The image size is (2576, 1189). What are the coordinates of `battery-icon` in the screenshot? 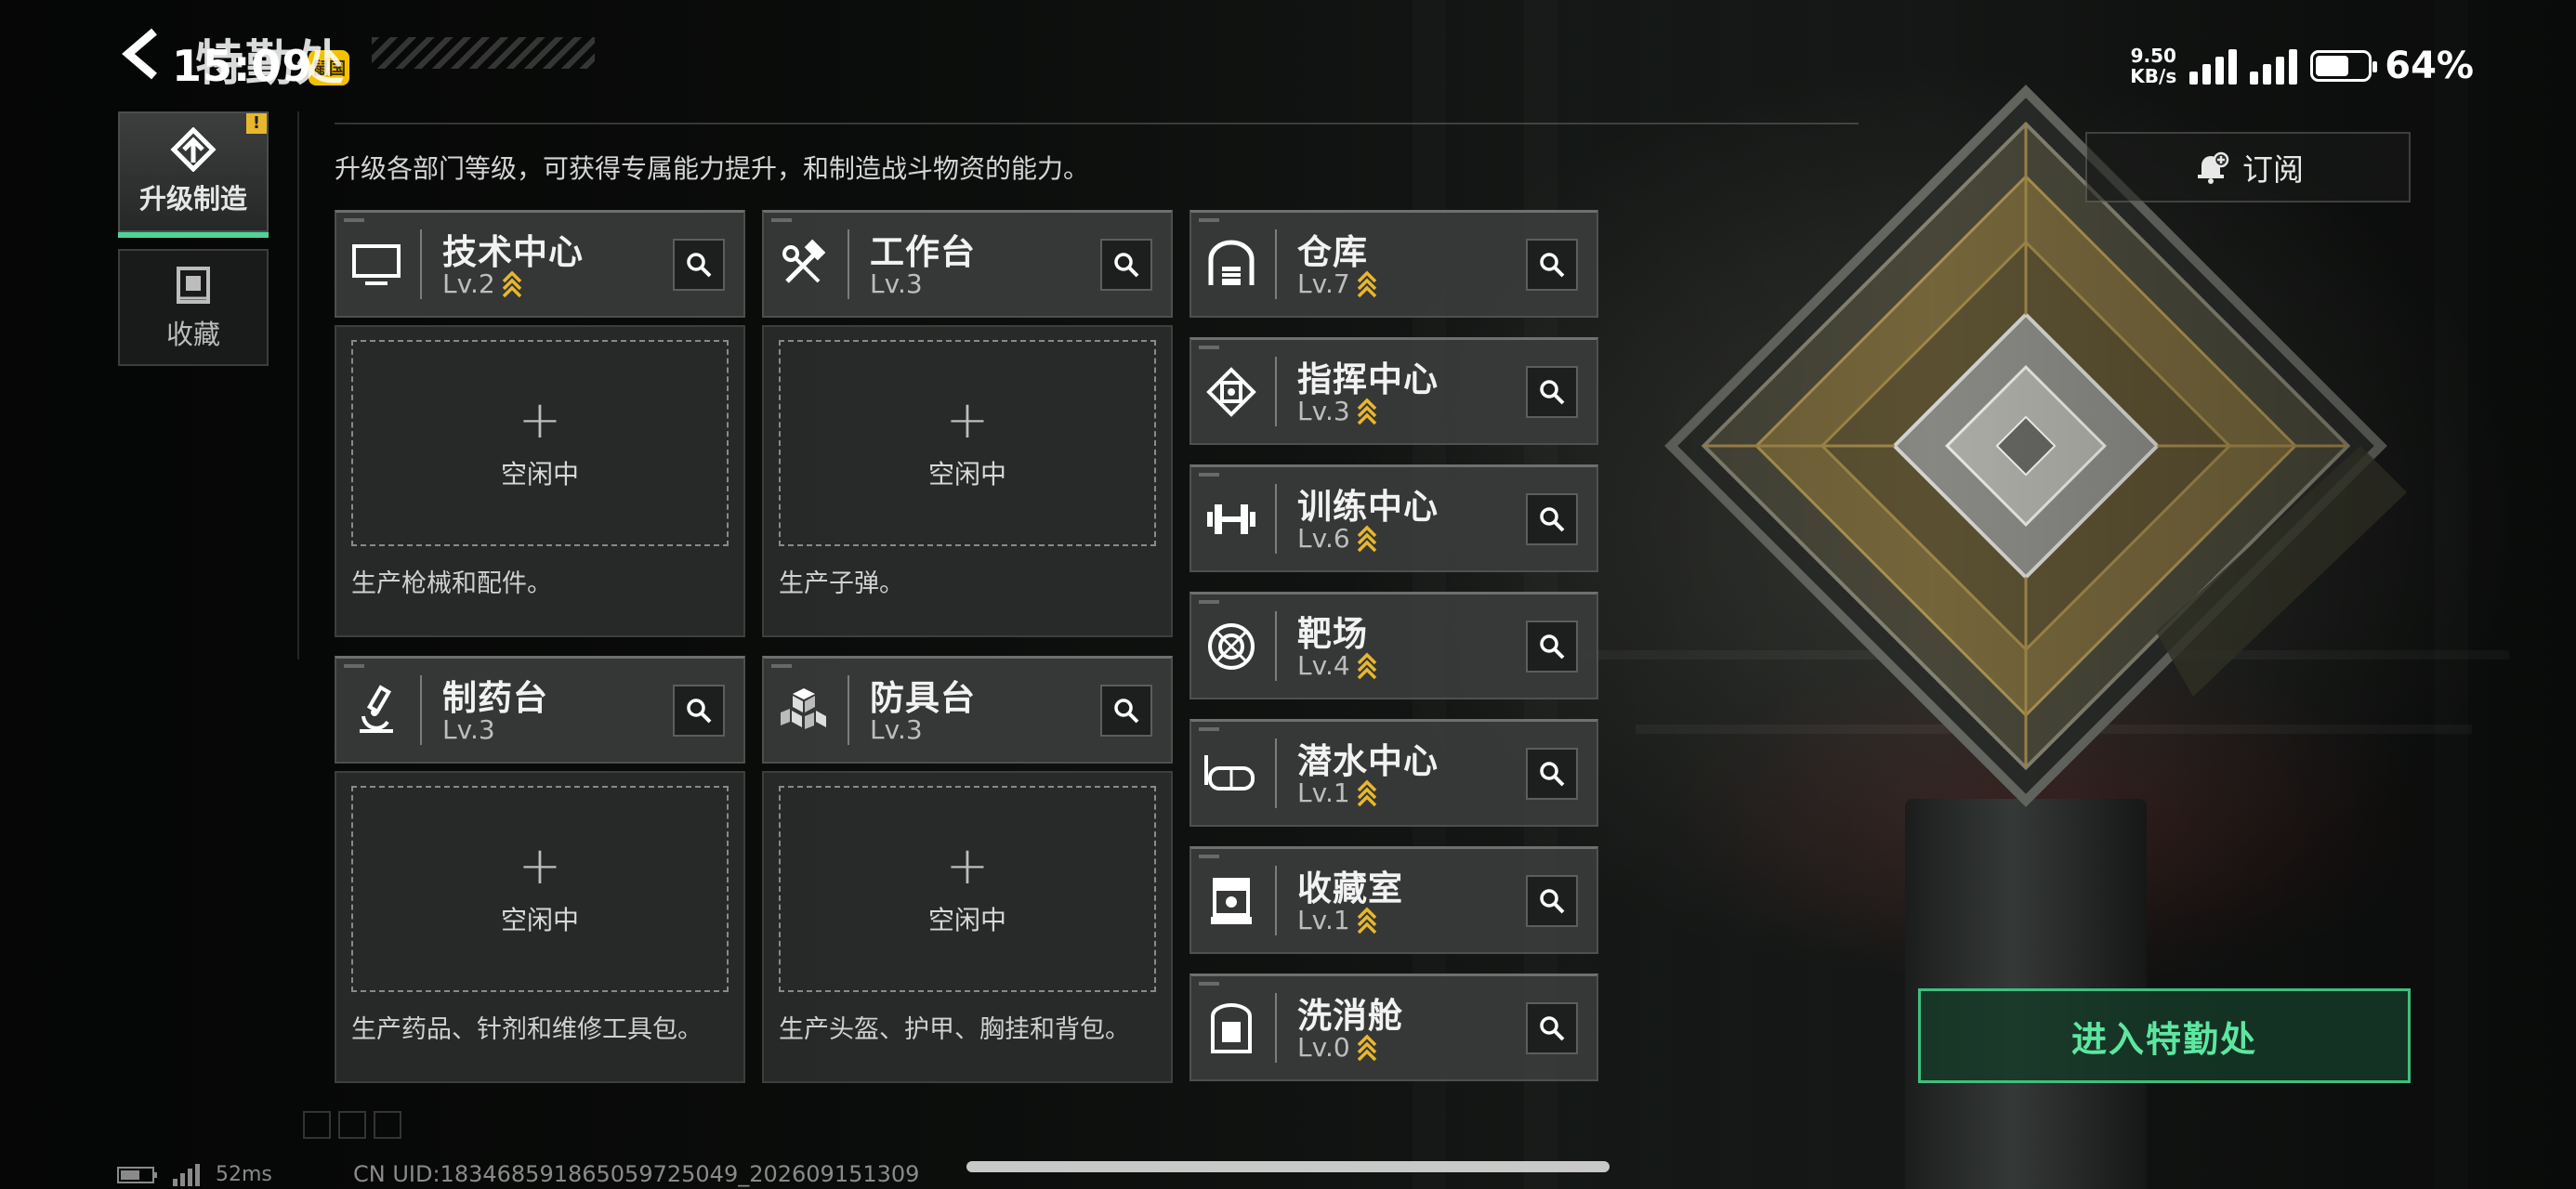 It's located at (2344, 66).